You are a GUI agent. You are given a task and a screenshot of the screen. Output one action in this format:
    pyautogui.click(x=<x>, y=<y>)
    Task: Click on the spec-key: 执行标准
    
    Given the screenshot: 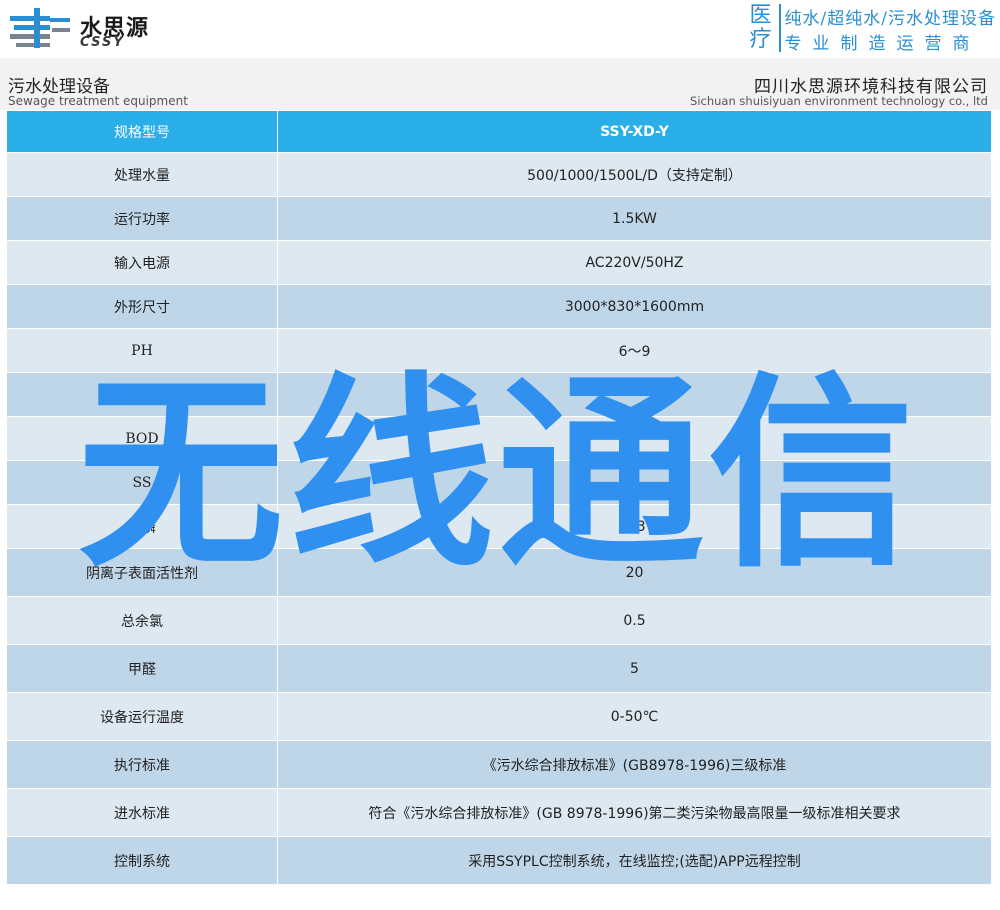 What is the action you would take?
    pyautogui.click(x=142, y=764)
    